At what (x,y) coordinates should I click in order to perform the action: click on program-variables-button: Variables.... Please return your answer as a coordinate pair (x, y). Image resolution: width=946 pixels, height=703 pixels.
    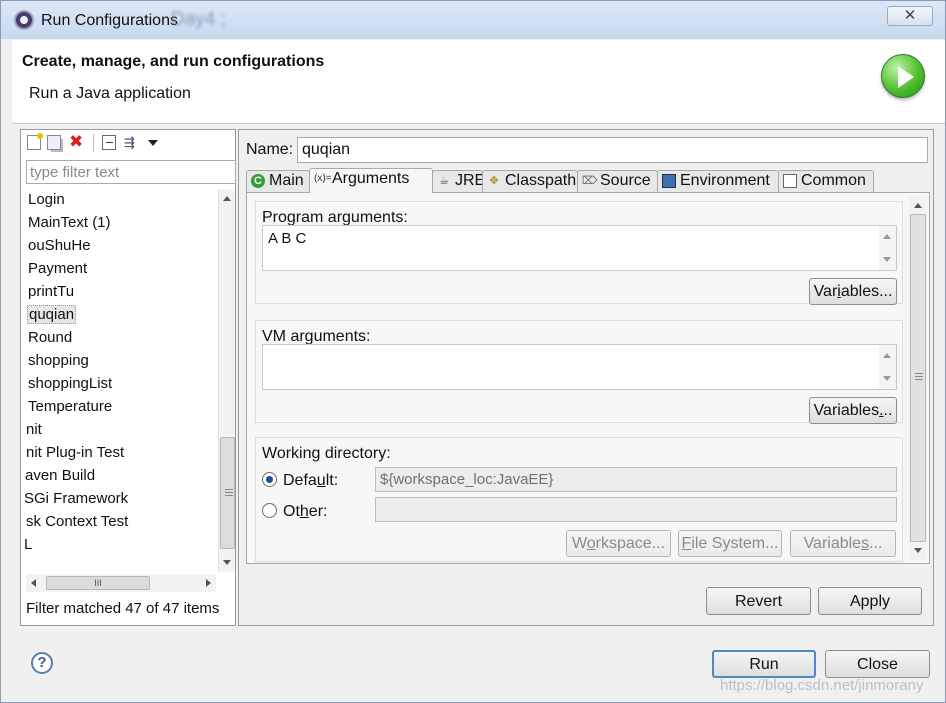
    Looking at the image, I should click on (853, 291).